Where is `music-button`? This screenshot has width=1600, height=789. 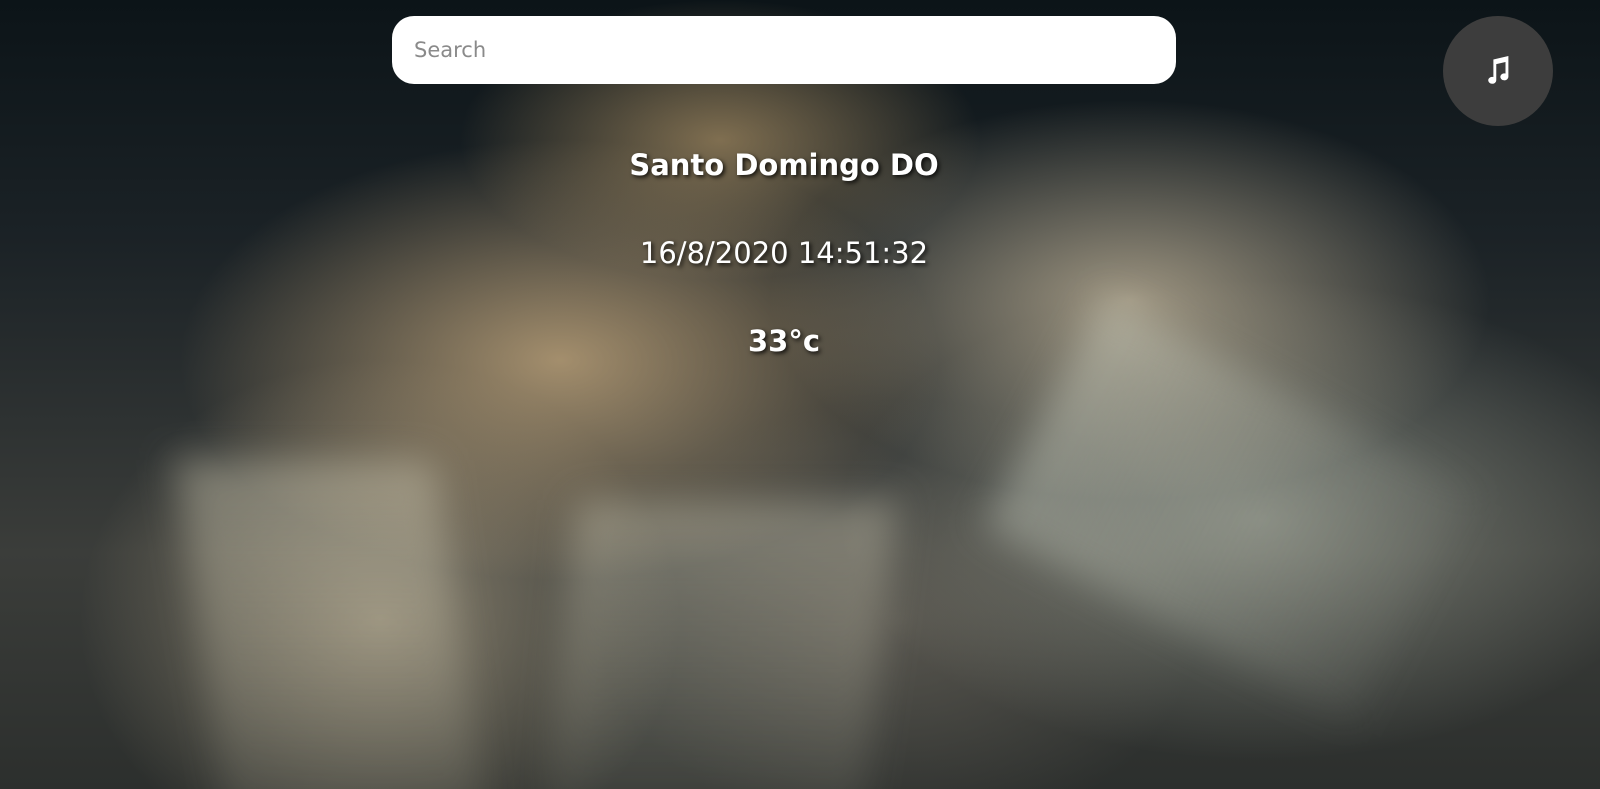 music-button is located at coordinates (1498, 71).